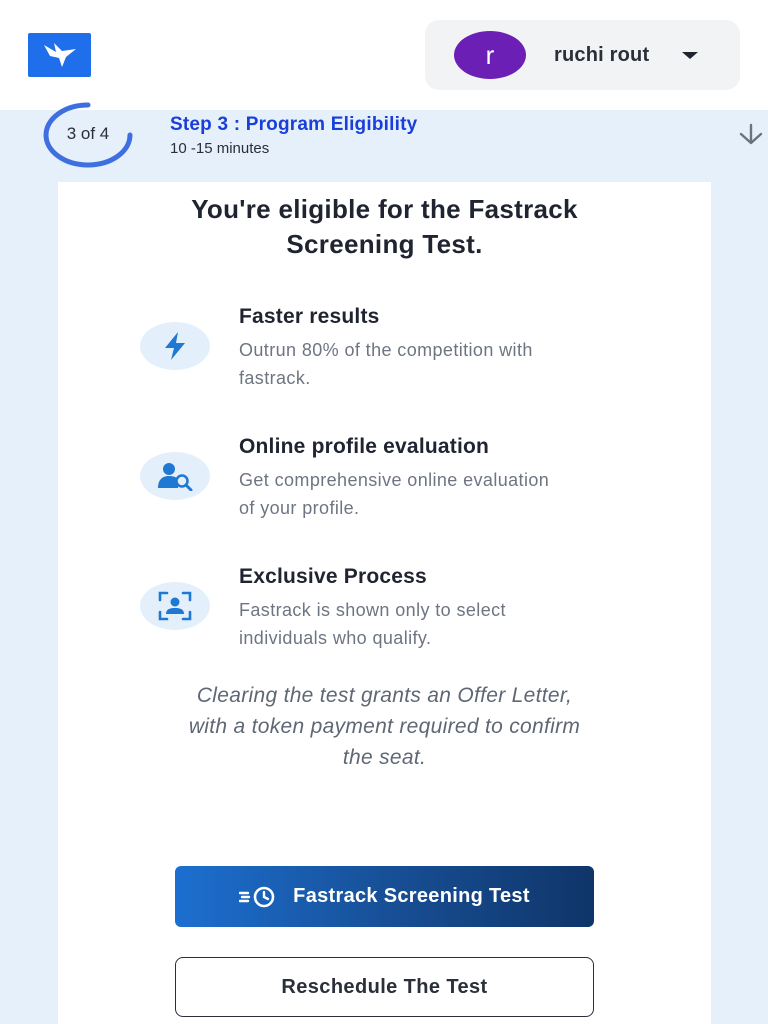  I want to click on face-scan-icon, so click(175, 606).